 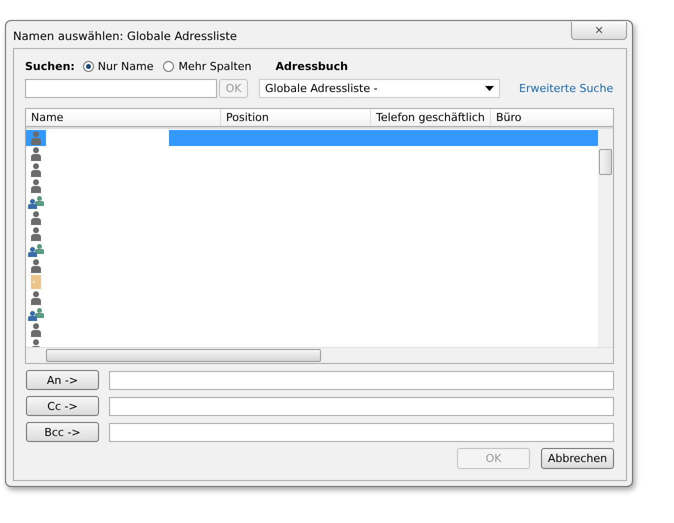 What do you see at coordinates (577, 458) in the screenshot?
I see `cancel-button: Abbrechen` at bounding box center [577, 458].